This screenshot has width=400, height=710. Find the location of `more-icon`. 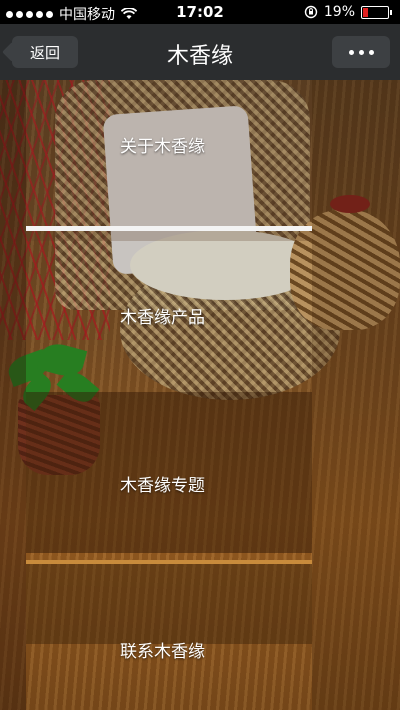

more-icon is located at coordinates (361, 52).